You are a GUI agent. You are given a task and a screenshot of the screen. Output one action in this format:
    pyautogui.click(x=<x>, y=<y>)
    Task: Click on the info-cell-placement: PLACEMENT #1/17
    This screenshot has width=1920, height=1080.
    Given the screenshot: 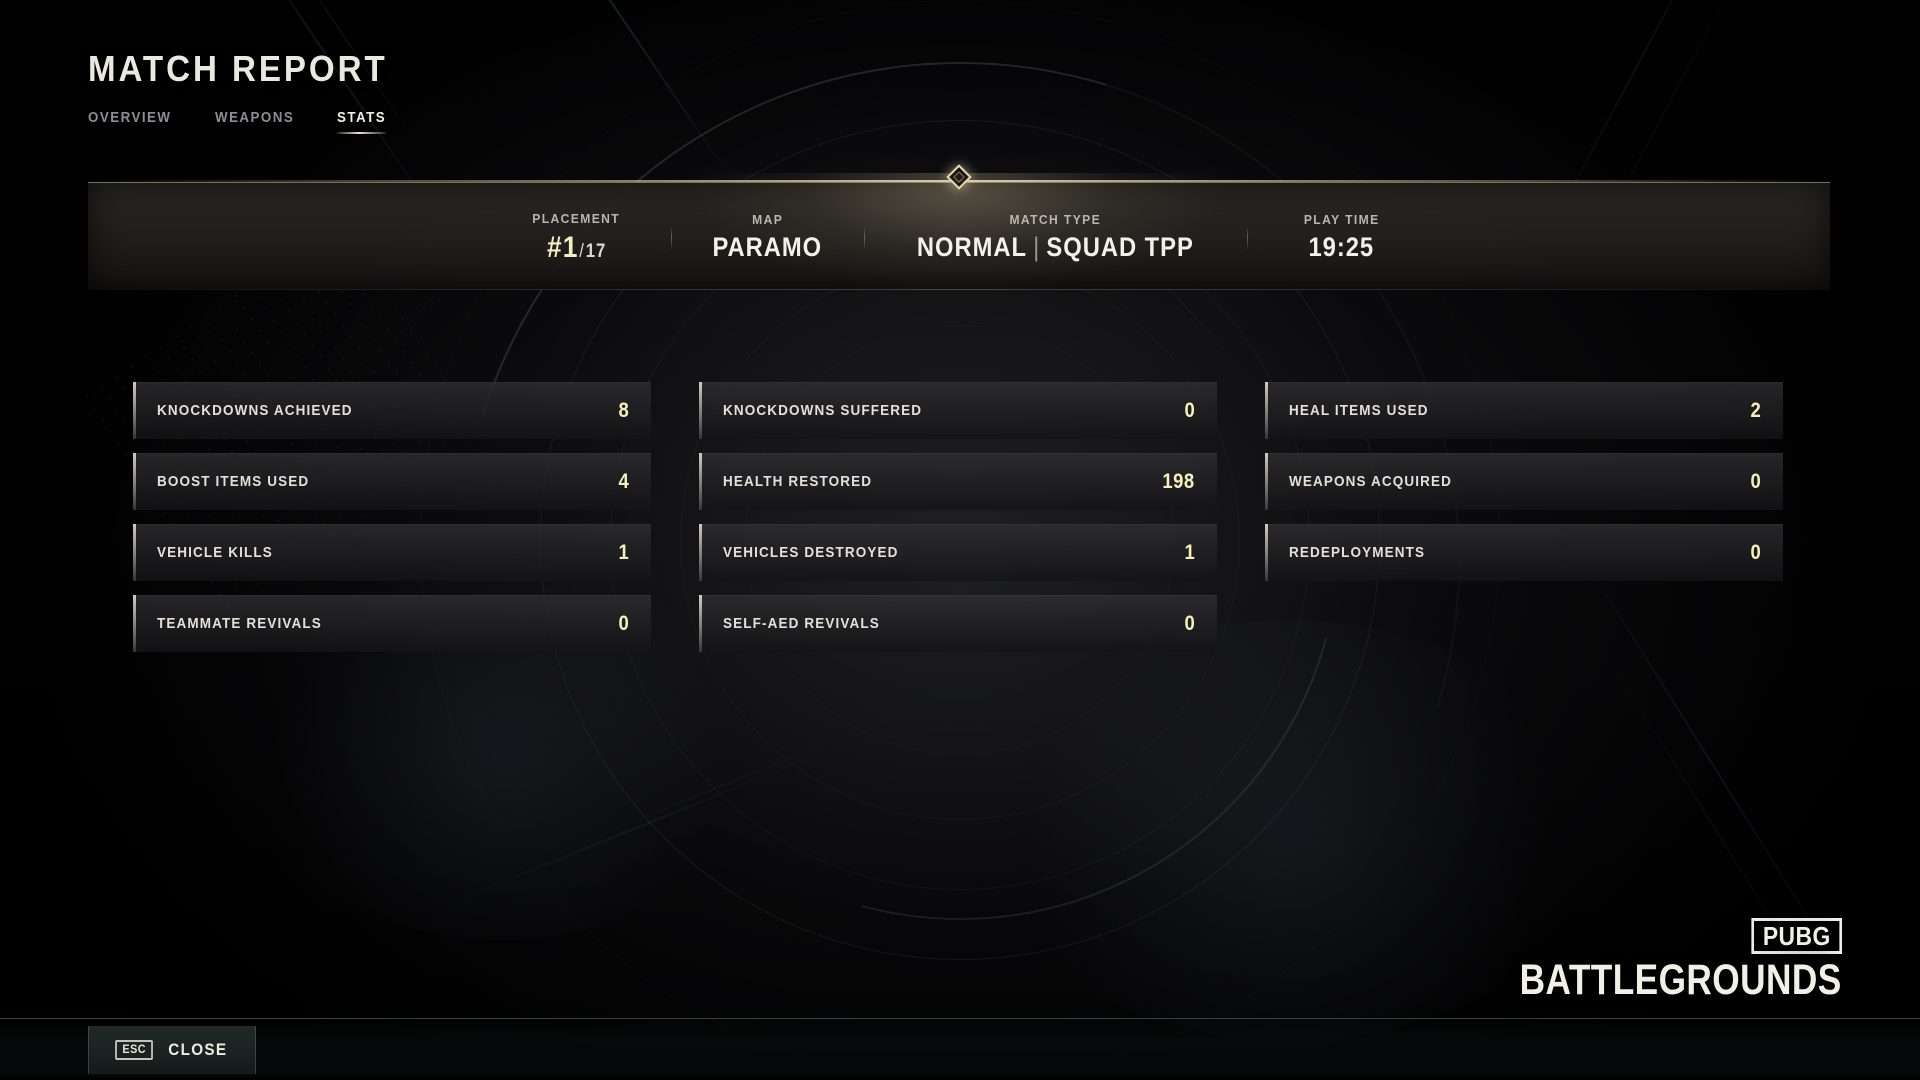 What is the action you would take?
    pyautogui.click(x=576, y=237)
    